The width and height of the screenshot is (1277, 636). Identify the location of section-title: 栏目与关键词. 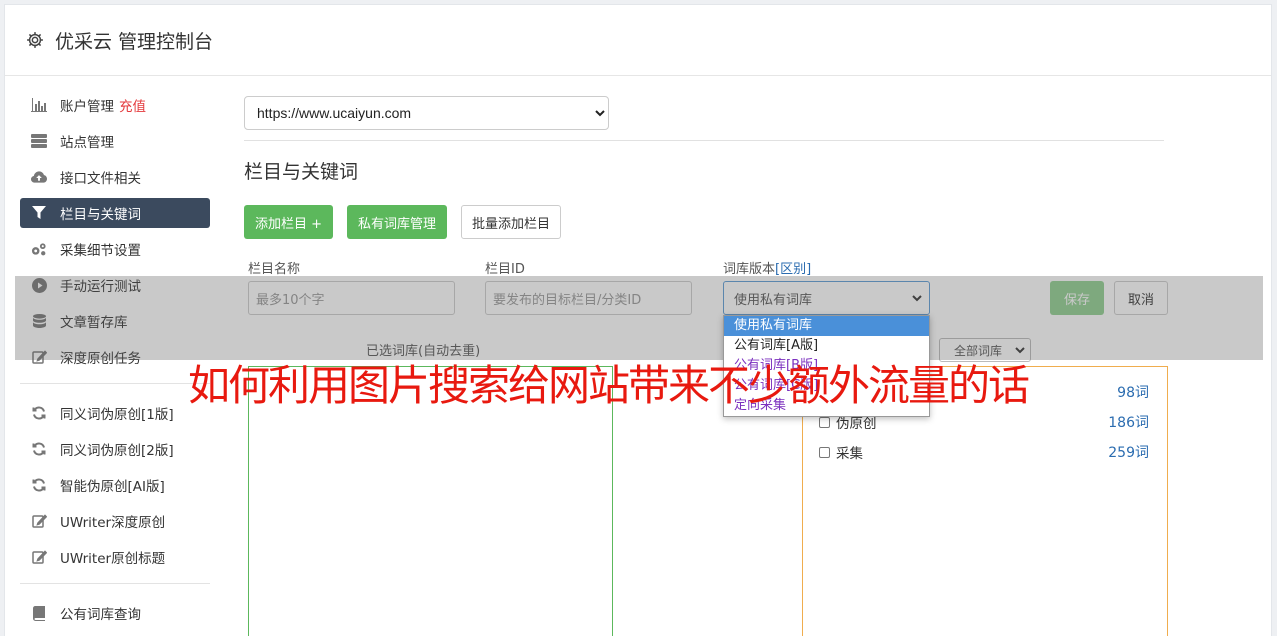
(301, 172).